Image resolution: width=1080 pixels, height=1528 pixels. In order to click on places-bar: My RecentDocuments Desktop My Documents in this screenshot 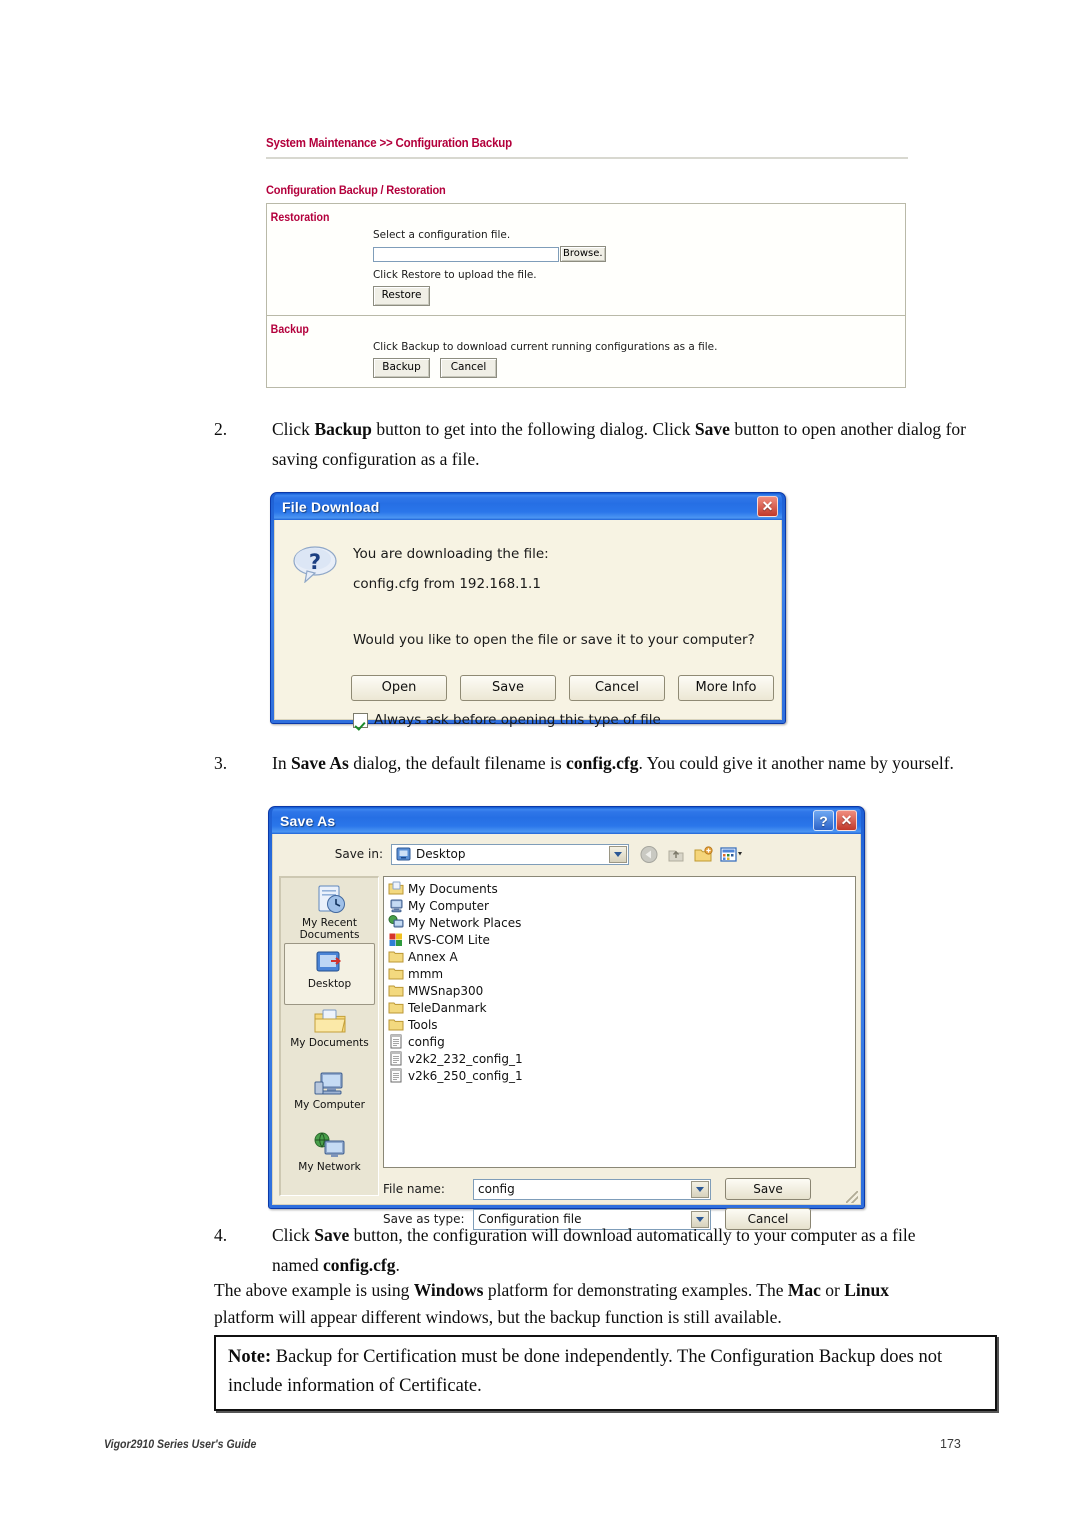, I will do `click(329, 1036)`.